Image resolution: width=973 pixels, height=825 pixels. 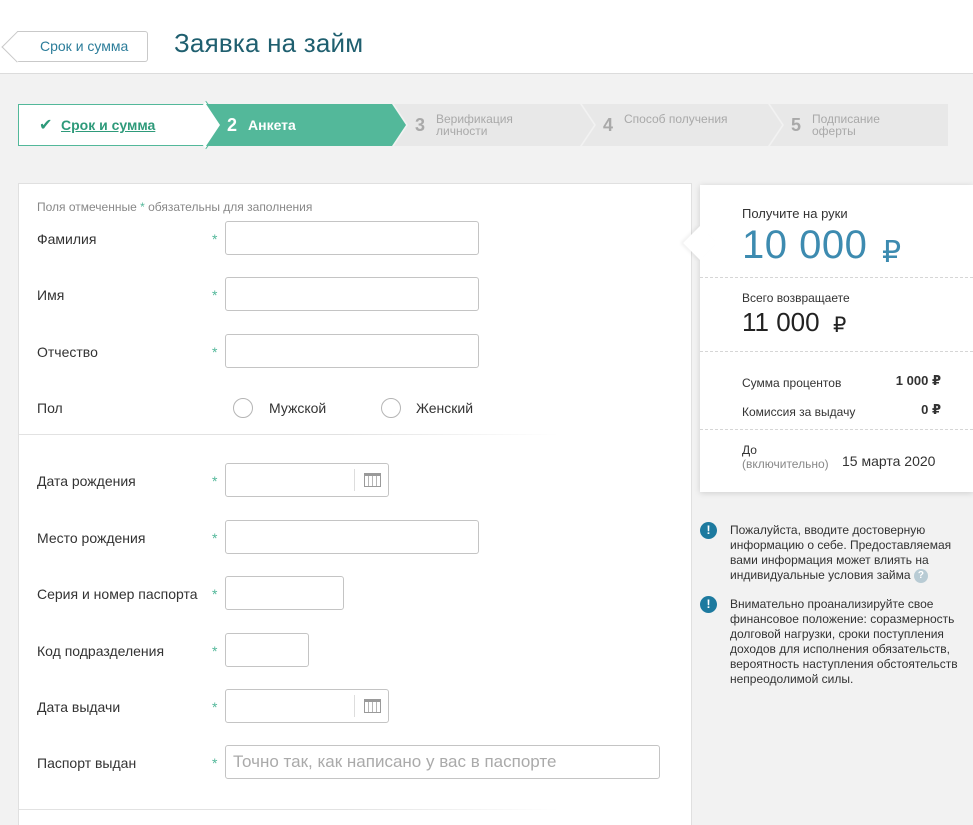 I want to click on gender-female-radio, so click(x=391, y=408).